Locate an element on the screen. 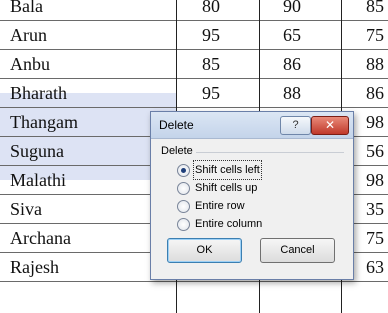  table-row: Bala 80 90 85 is located at coordinates (194, 10).